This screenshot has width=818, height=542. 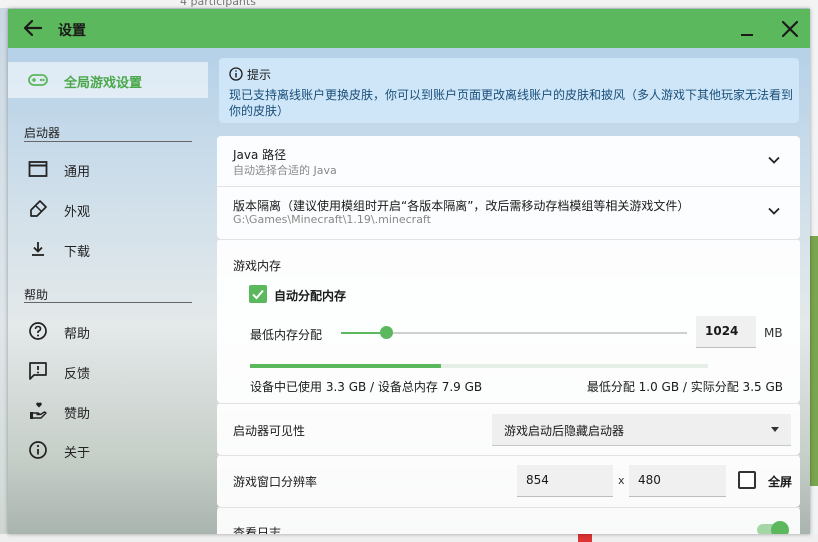 I want to click on sidebar-item-general: 通用, so click(x=108, y=169).